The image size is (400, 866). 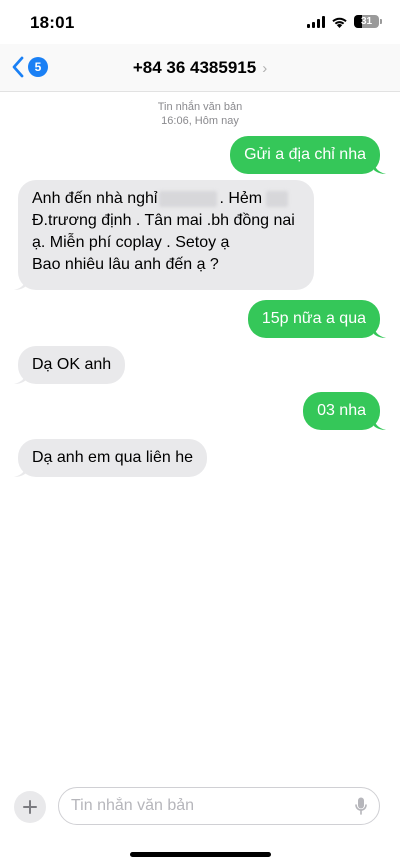 I want to click on message-text: 15p nữa a qua, so click(x=313, y=318).